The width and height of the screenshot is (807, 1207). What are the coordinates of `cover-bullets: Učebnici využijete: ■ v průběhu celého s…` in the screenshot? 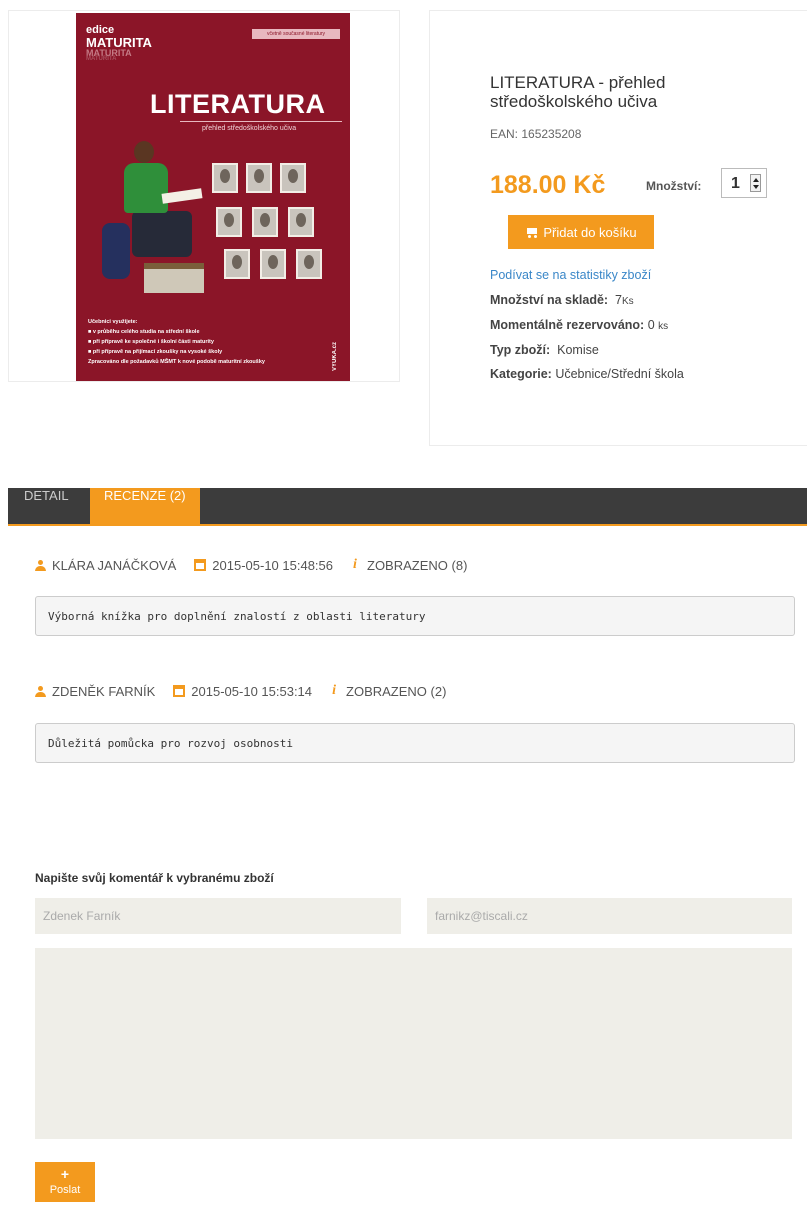 It's located at (193, 342).